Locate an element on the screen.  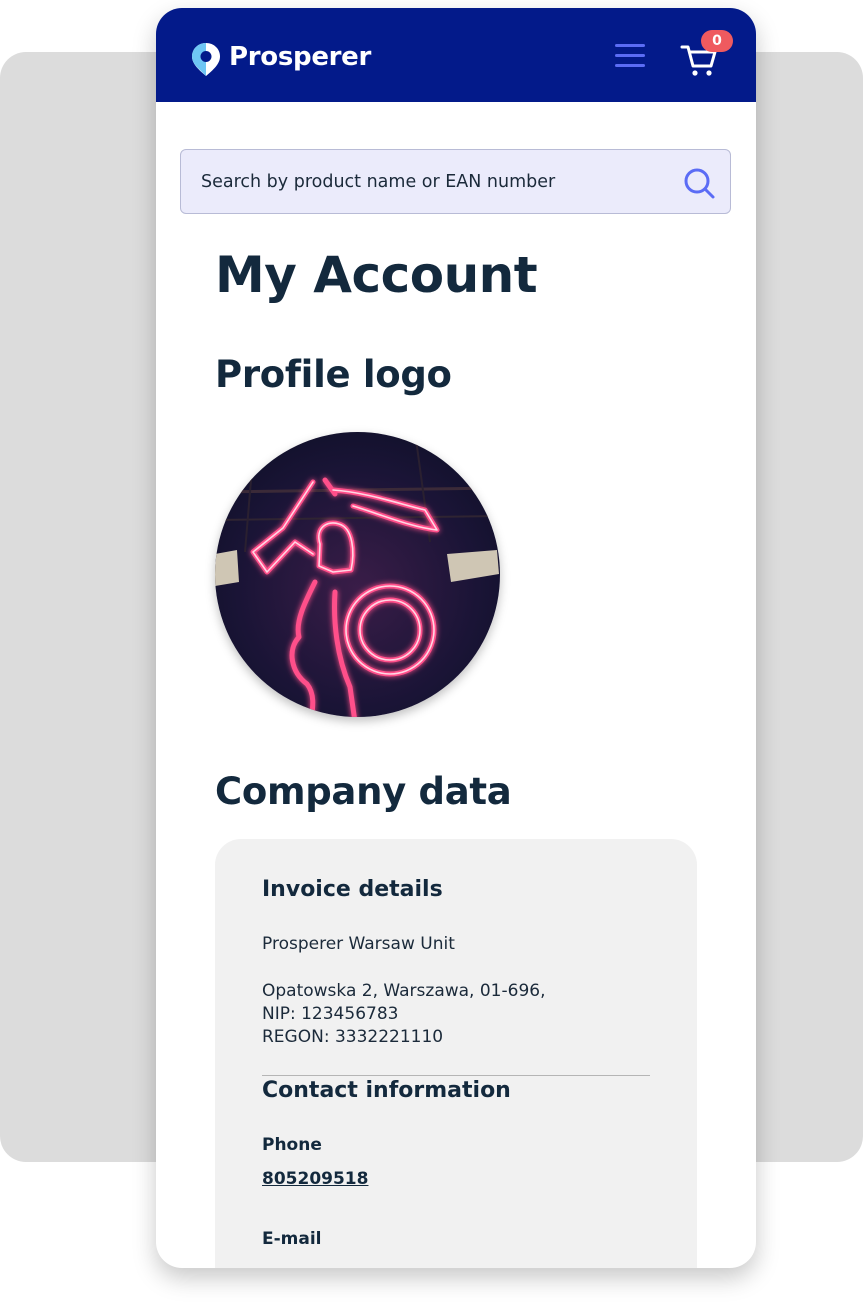
company-regon: REGON: 3332221110 is located at coordinates (353, 1037).